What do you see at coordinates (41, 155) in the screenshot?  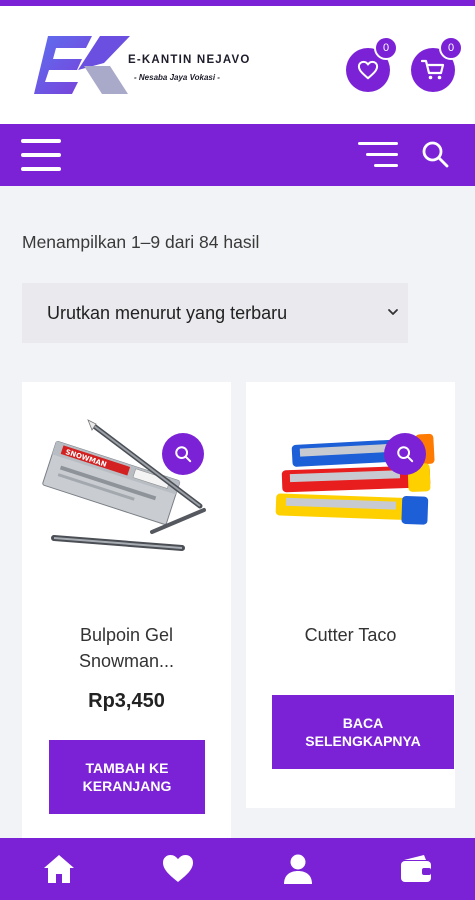 I see `hamburger-menu-icon` at bounding box center [41, 155].